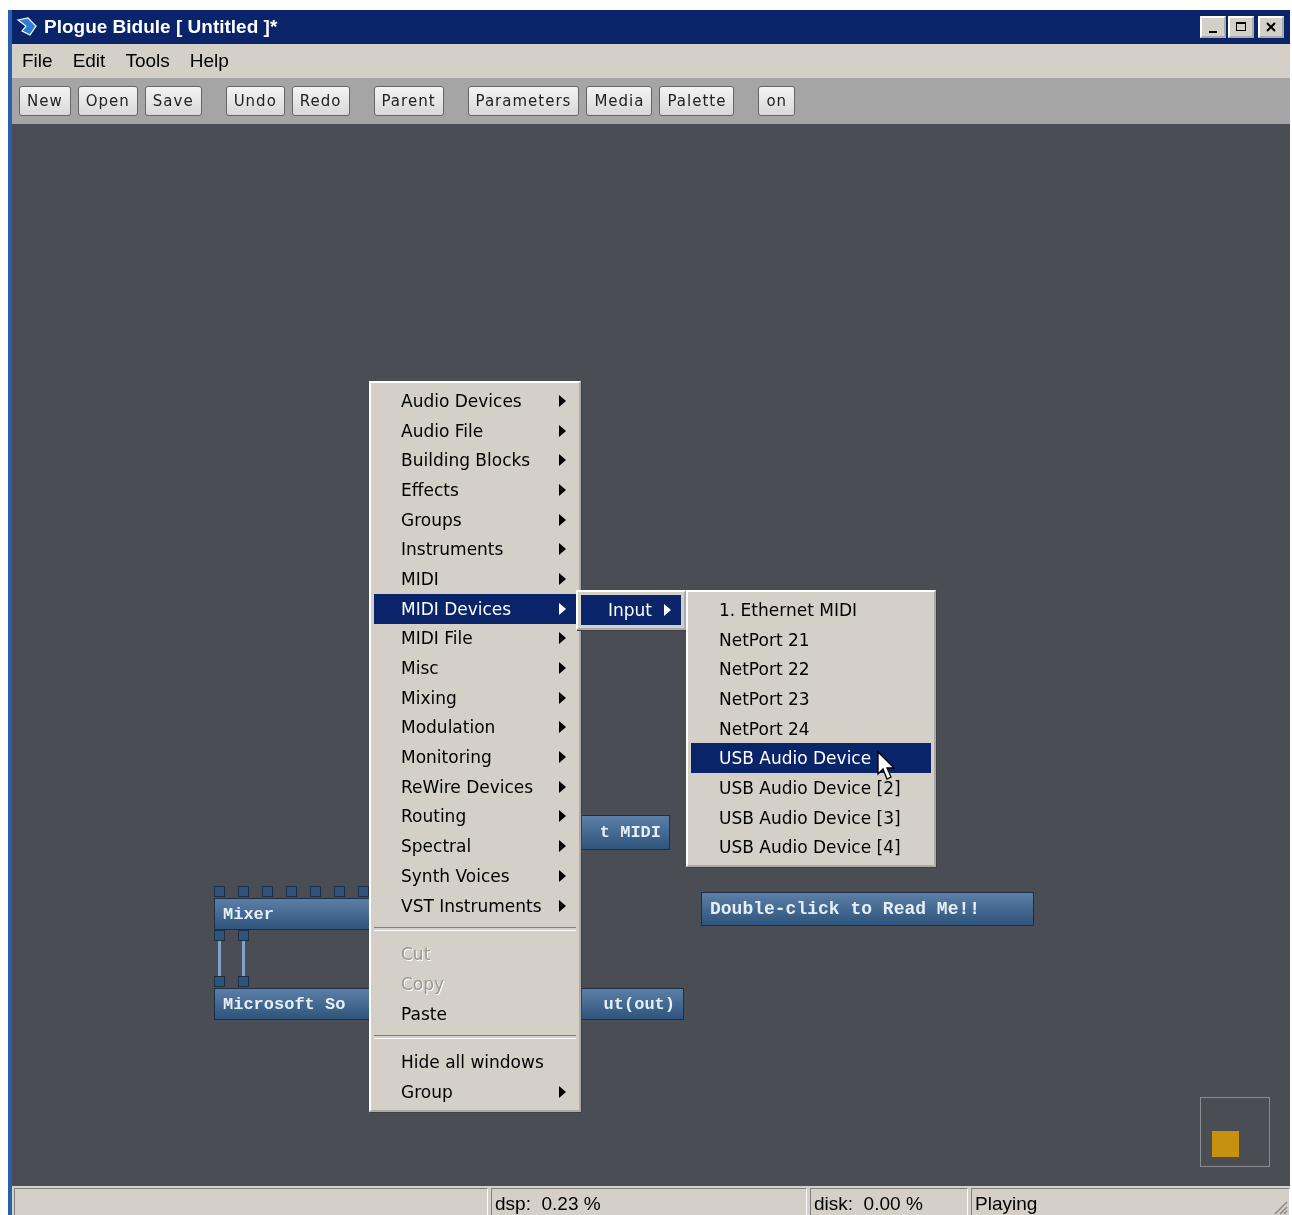 Image resolution: width=1292 pixels, height=1215 pixels. Describe the element at coordinates (284, 1004) in the screenshot. I see `node-label: Microsoft So` at that location.